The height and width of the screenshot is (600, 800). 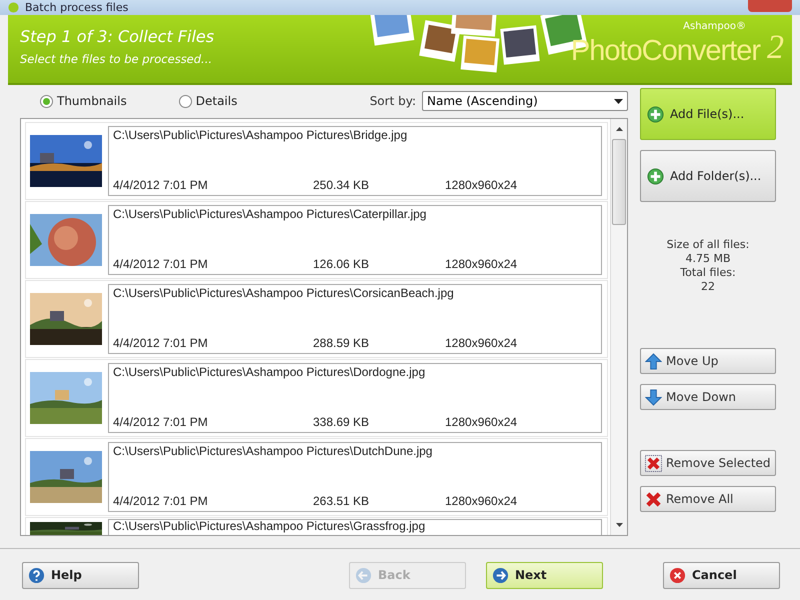 What do you see at coordinates (714, 26) in the screenshot?
I see `brand-name: Ashampoo®` at bounding box center [714, 26].